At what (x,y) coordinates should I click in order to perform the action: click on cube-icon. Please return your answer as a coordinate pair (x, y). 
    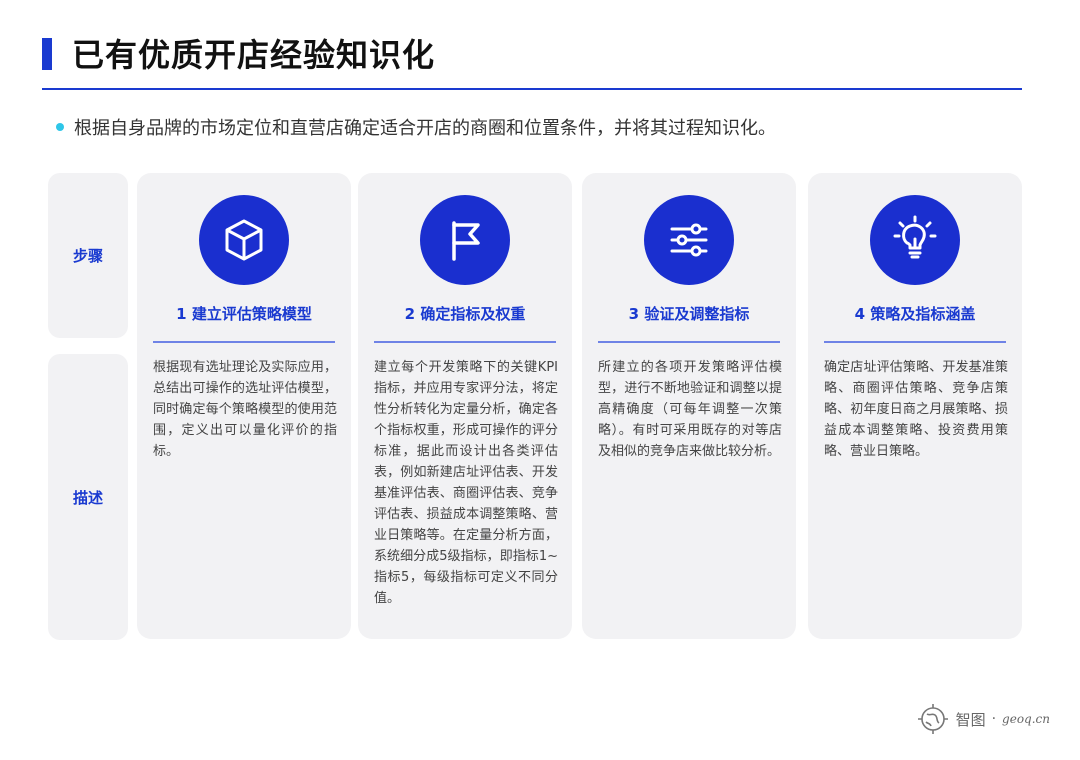
    Looking at the image, I should click on (244, 240).